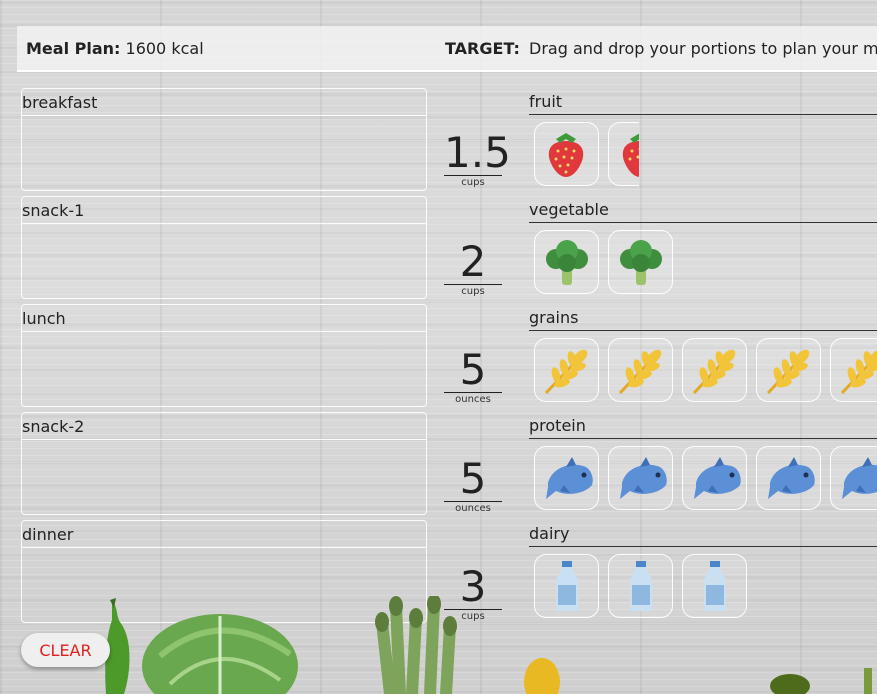  Describe the element at coordinates (569, 209) in the screenshot. I see `food-group-label: vegetable` at that location.